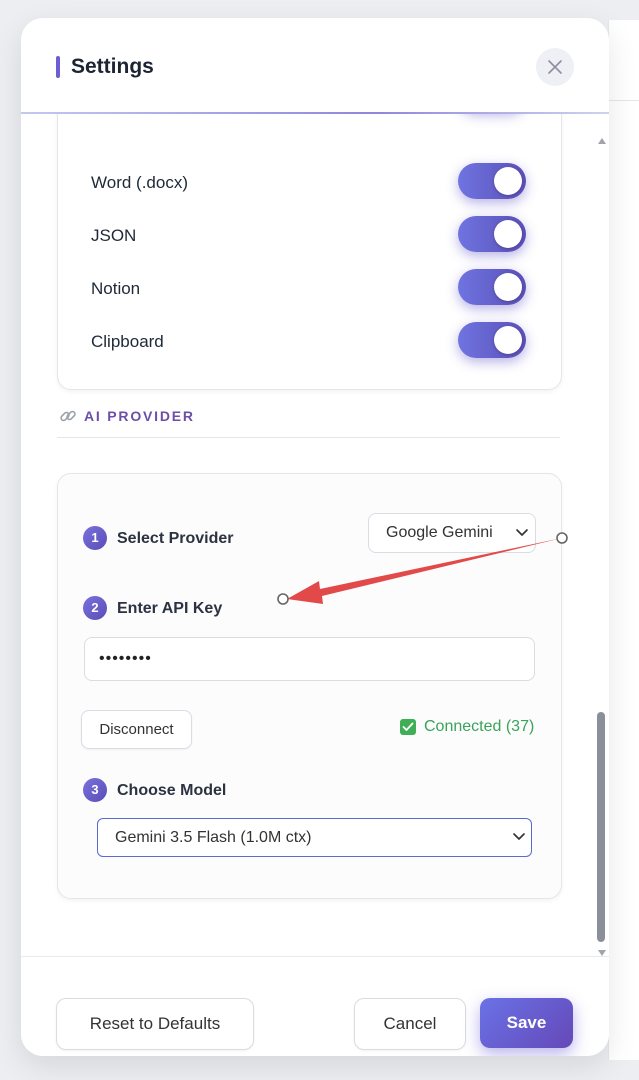 The width and height of the screenshot is (639, 1080). What do you see at coordinates (95, 608) in the screenshot?
I see `step-2-badge: 2` at bounding box center [95, 608].